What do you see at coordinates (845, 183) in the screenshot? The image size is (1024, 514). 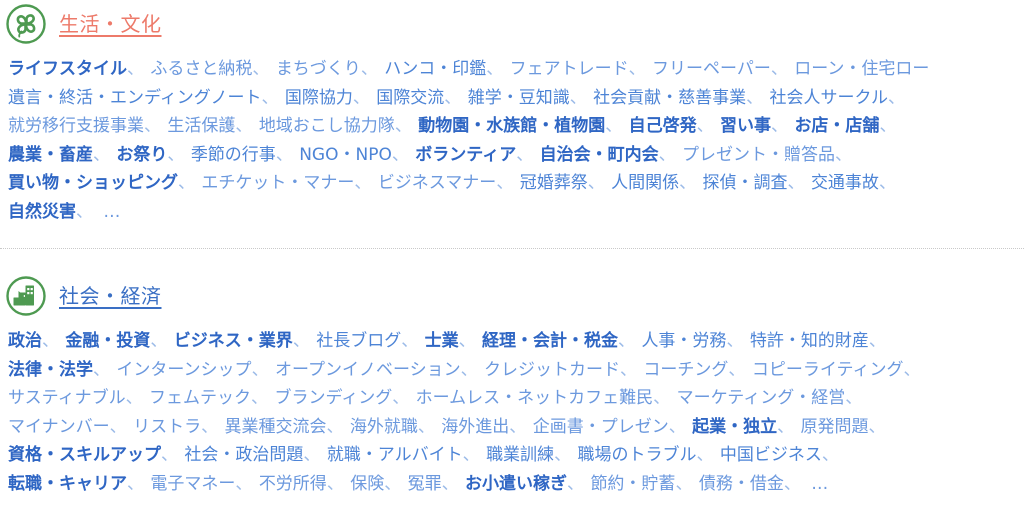 I see `tag-link: 交通事故` at bounding box center [845, 183].